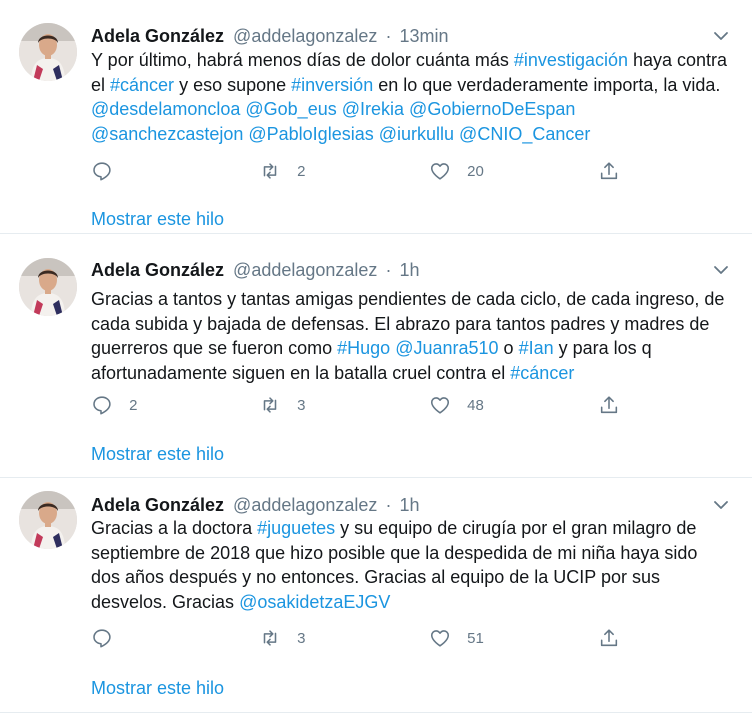 This screenshot has width=752, height=715. Describe the element at coordinates (361, 172) in the screenshot. I see `tweet-actions: 2 20` at that location.